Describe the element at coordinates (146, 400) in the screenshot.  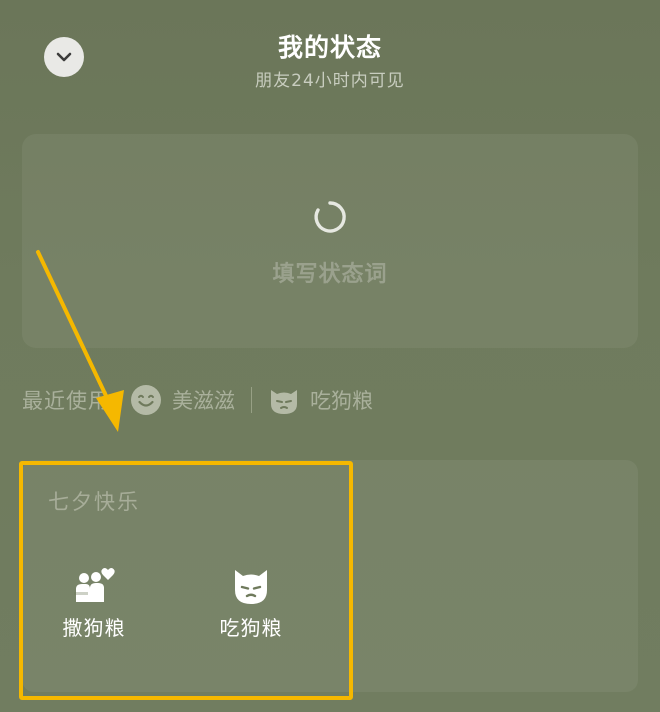
I see `smile-face-icon` at that location.